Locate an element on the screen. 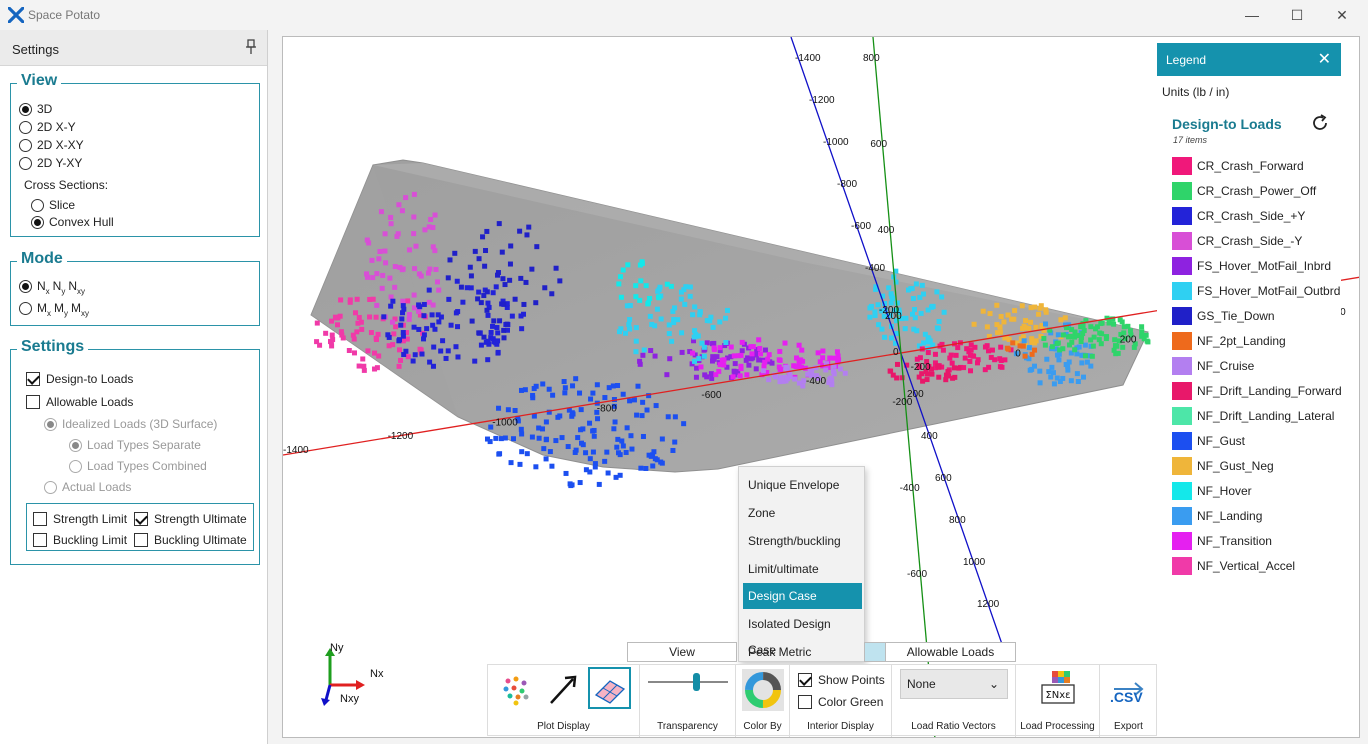 The width and height of the screenshot is (1368, 744). transparency-slider-track is located at coordinates (688, 682).